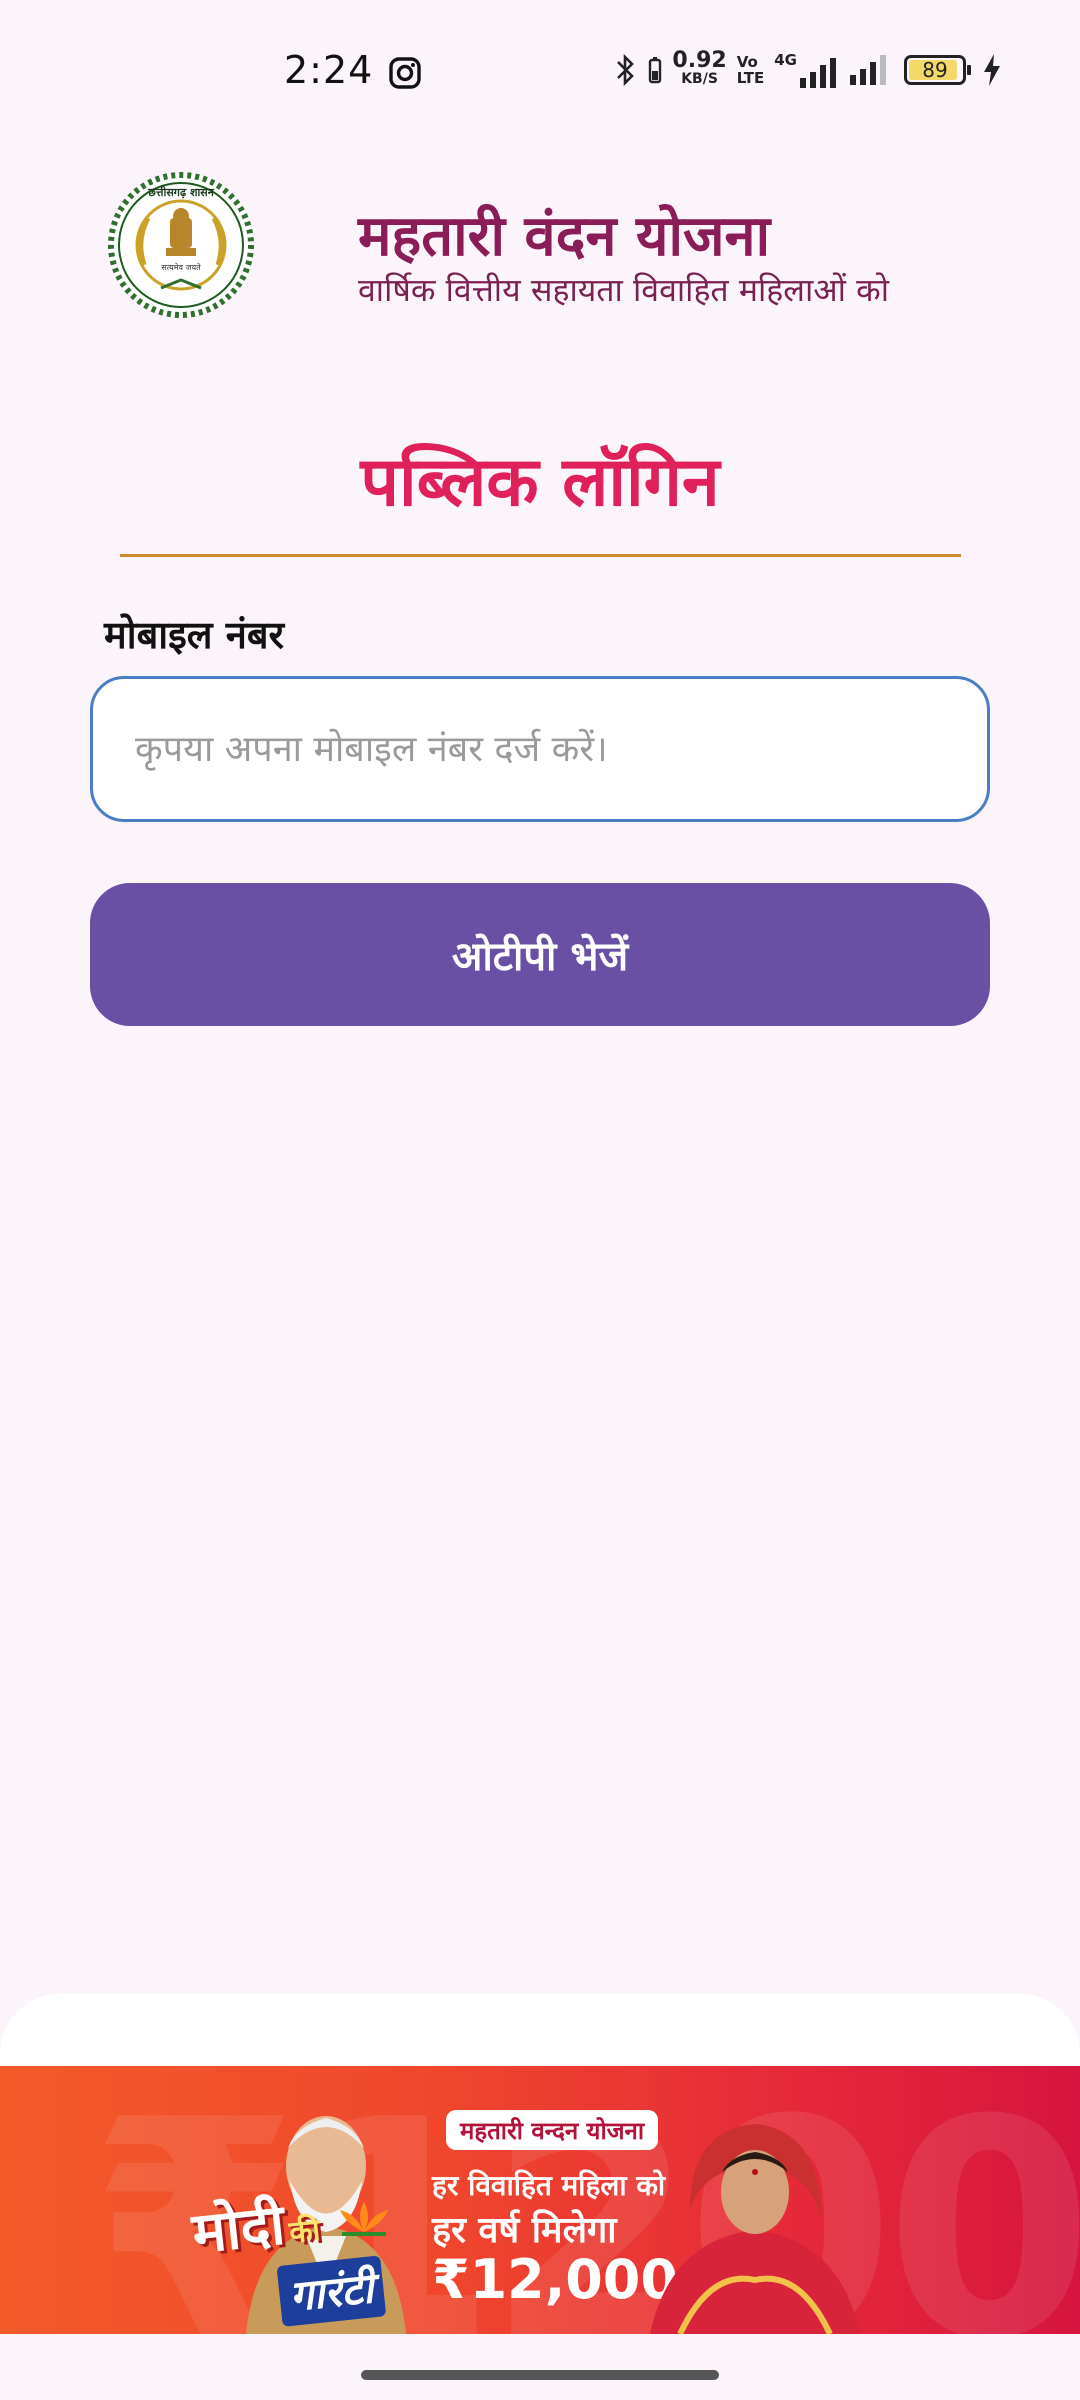  What do you see at coordinates (181, 267) in the screenshot?
I see `logo-text-bottom: सत्यमेव जयते` at bounding box center [181, 267].